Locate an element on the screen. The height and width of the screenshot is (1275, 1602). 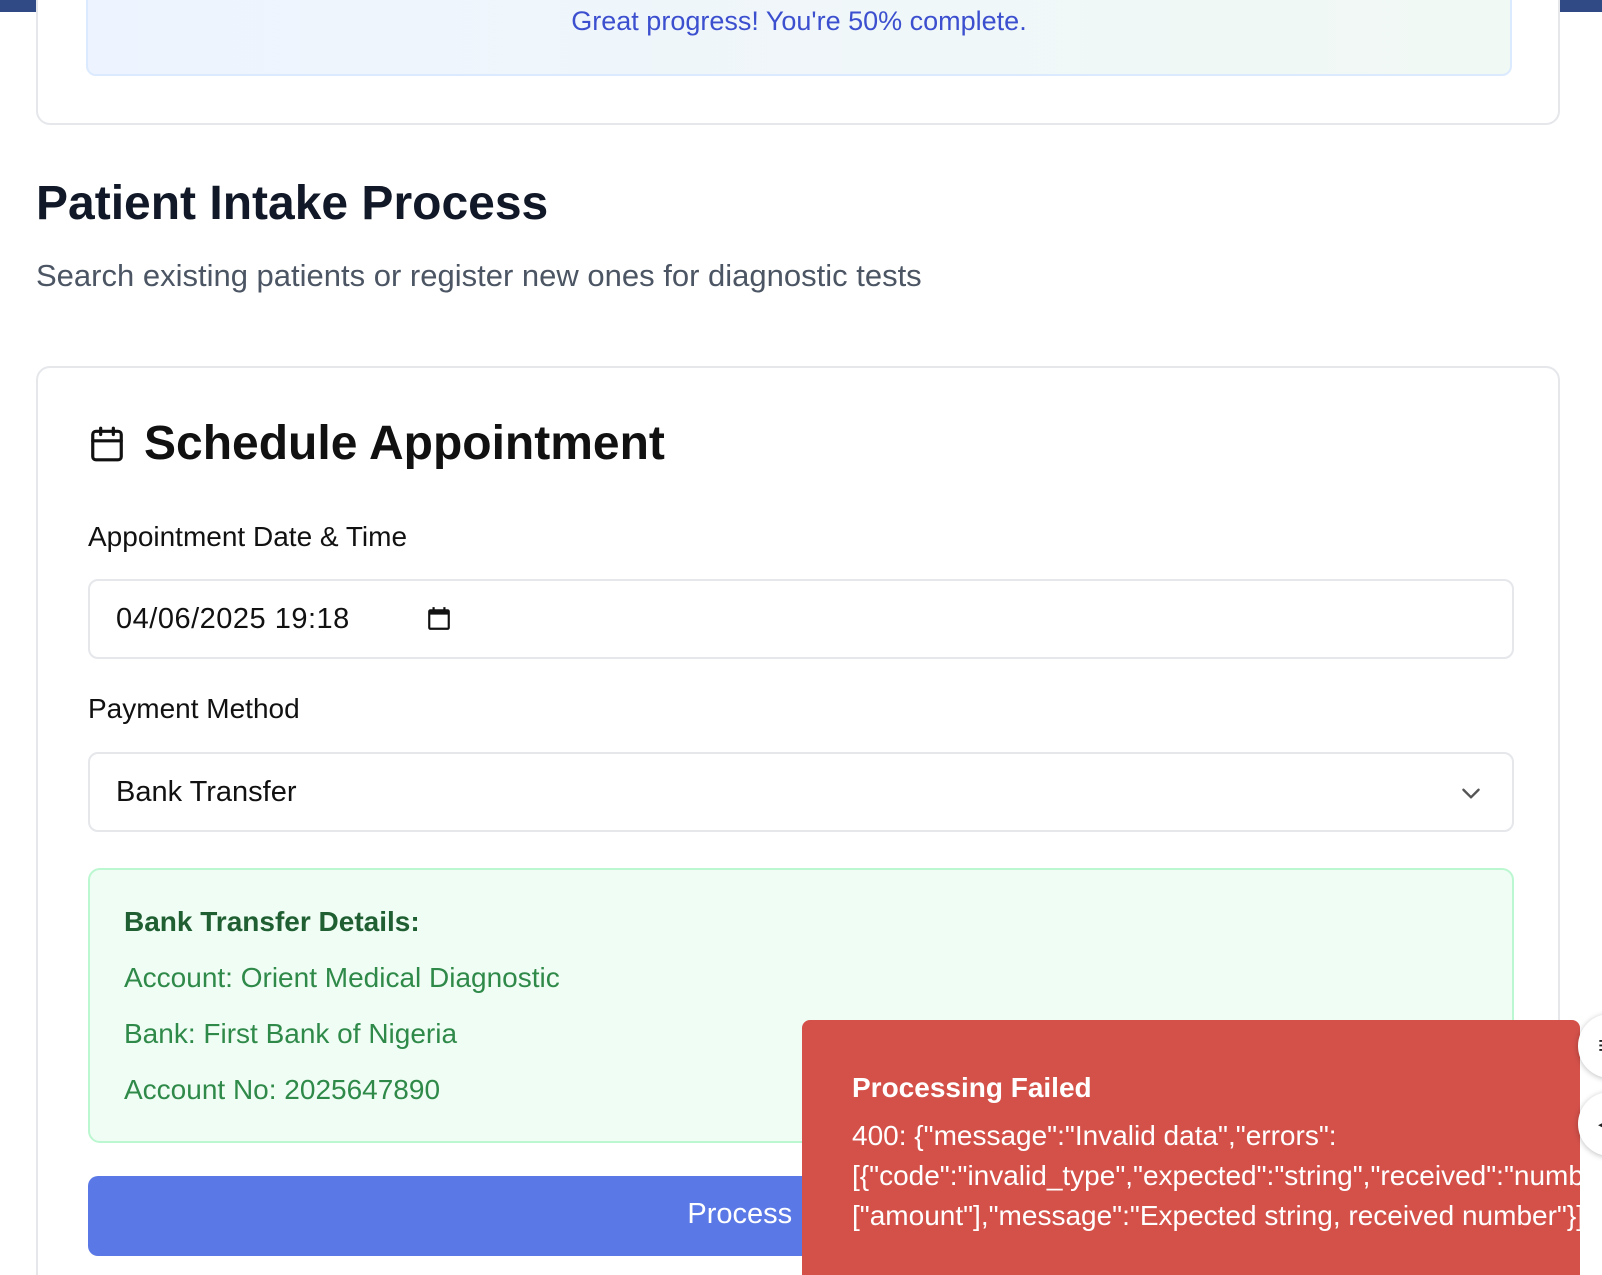
appointment-datetime-value: 04/06/2025 19:18 is located at coordinates (233, 619).